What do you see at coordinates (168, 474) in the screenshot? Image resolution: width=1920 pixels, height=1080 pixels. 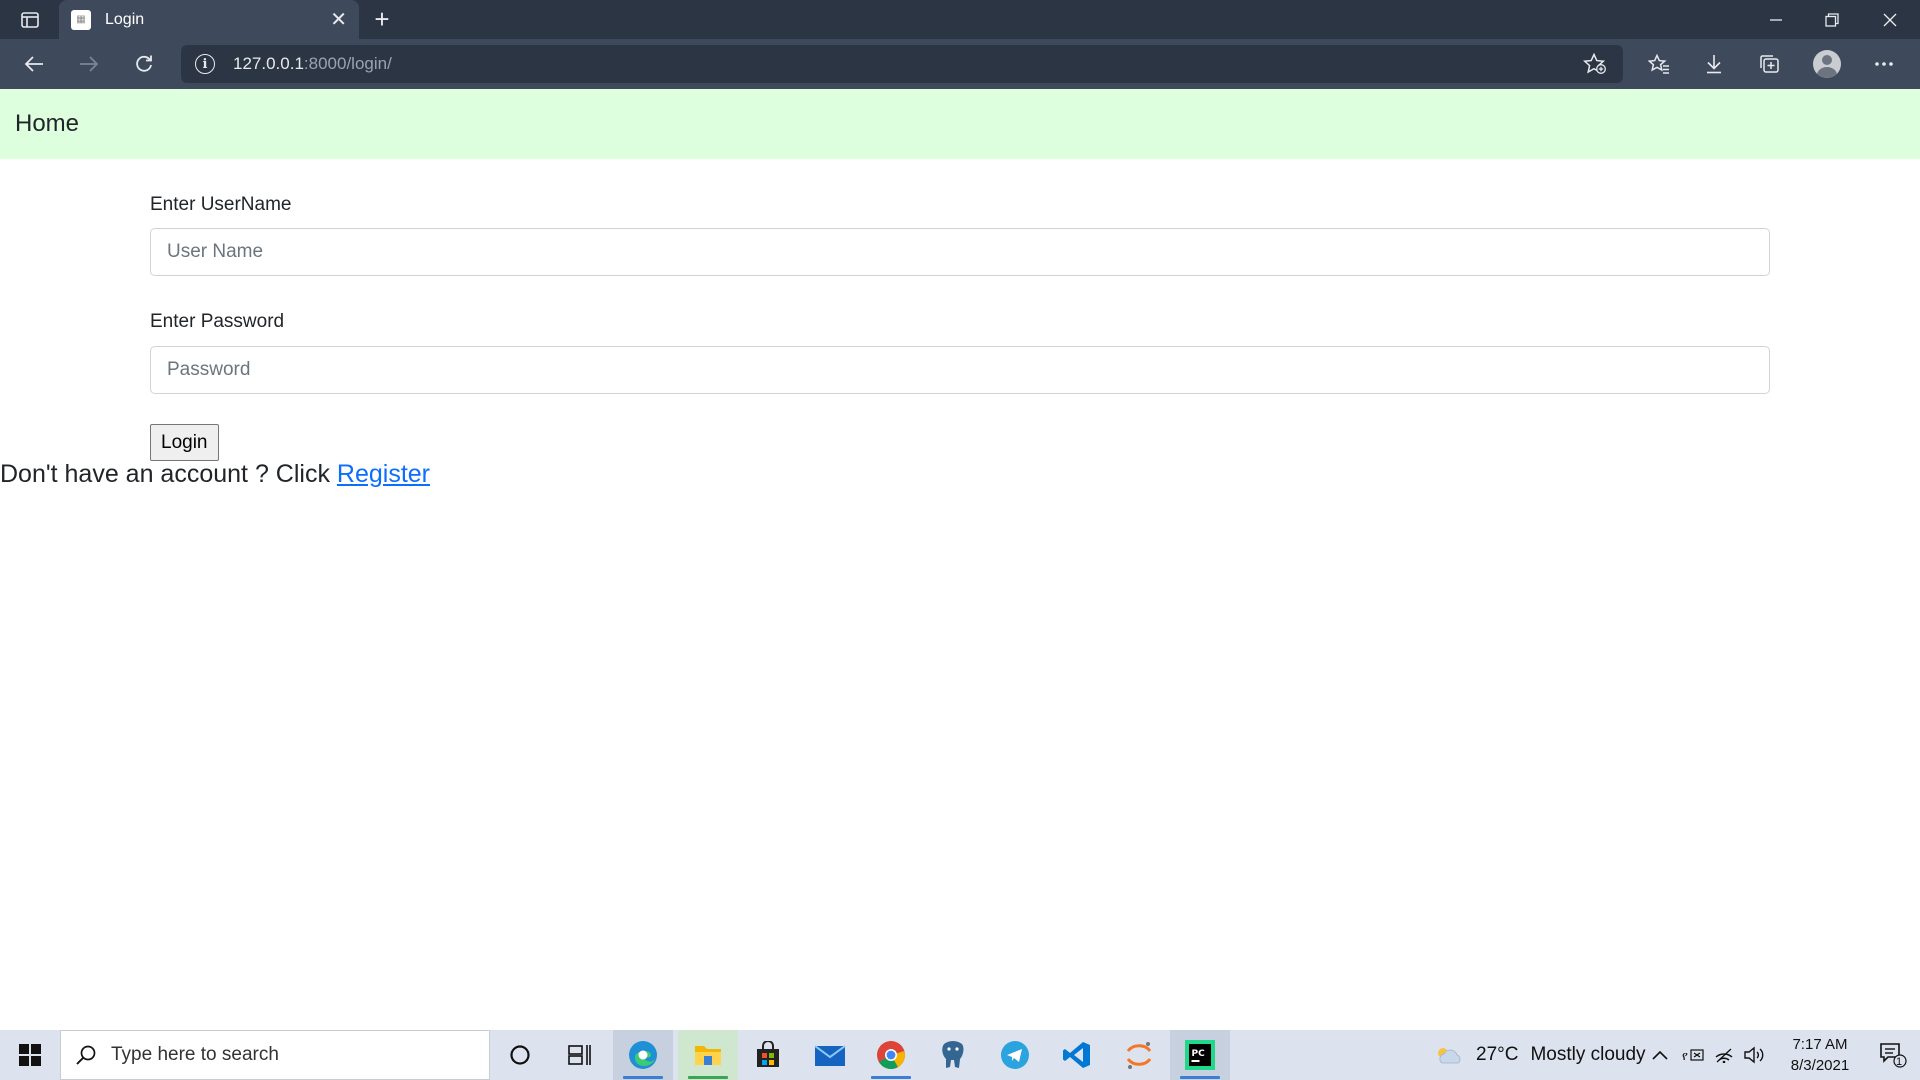 I see `register-prompt-text: Don't have an account ? Click` at bounding box center [168, 474].